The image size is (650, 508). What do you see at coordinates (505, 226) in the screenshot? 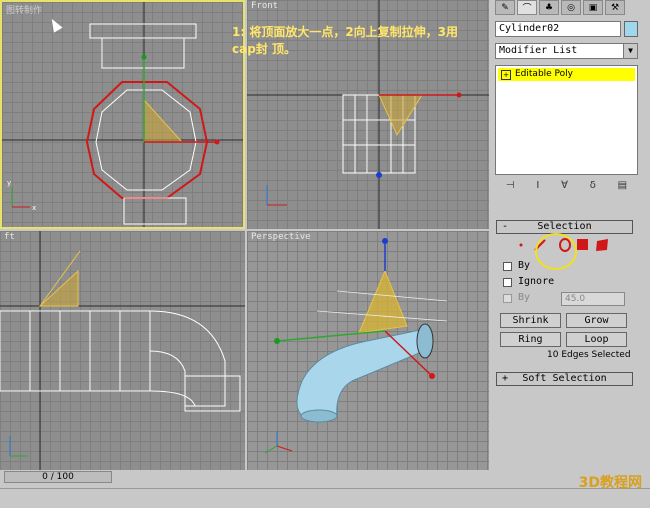
I see `collapse-icon: -` at bounding box center [505, 226].